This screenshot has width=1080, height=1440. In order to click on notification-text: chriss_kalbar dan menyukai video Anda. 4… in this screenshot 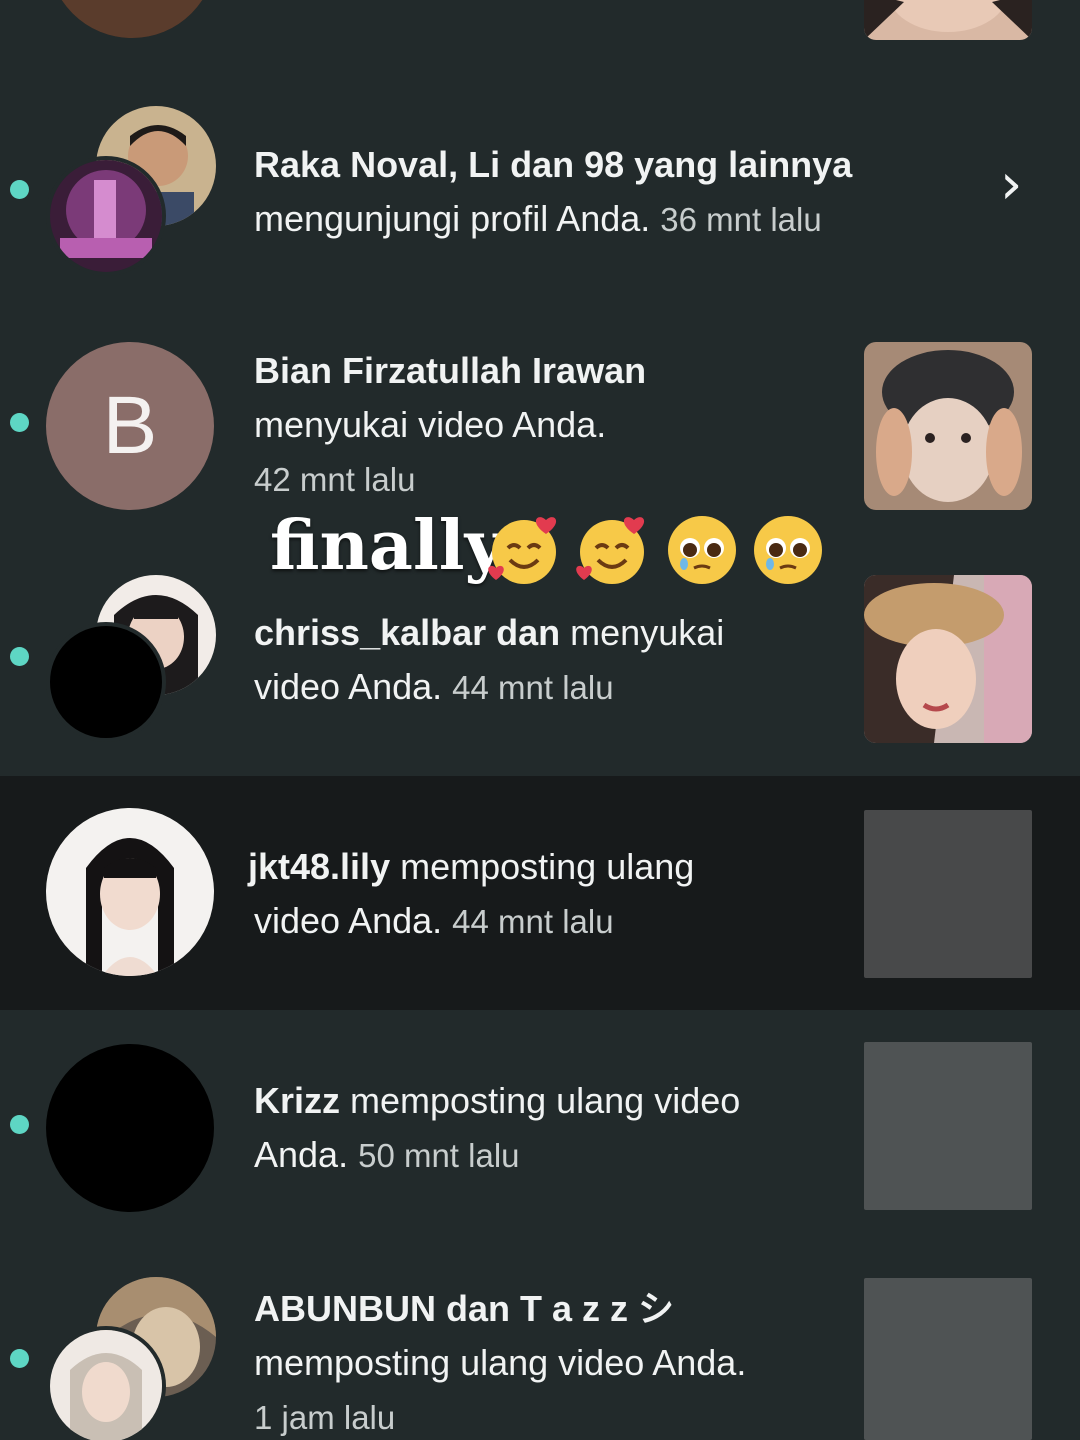, I will do `click(489, 660)`.